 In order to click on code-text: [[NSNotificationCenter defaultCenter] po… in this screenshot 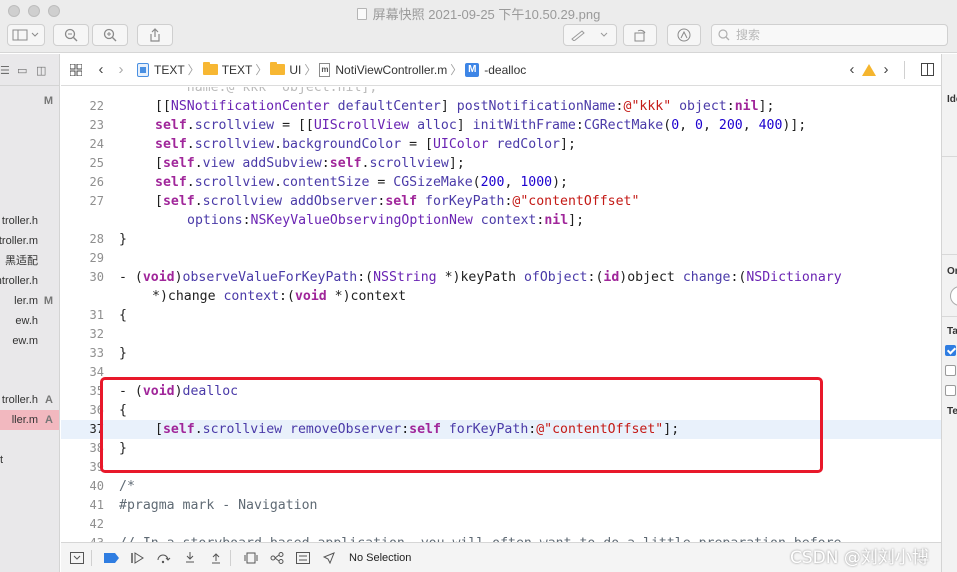, I will do `click(465, 106)`.